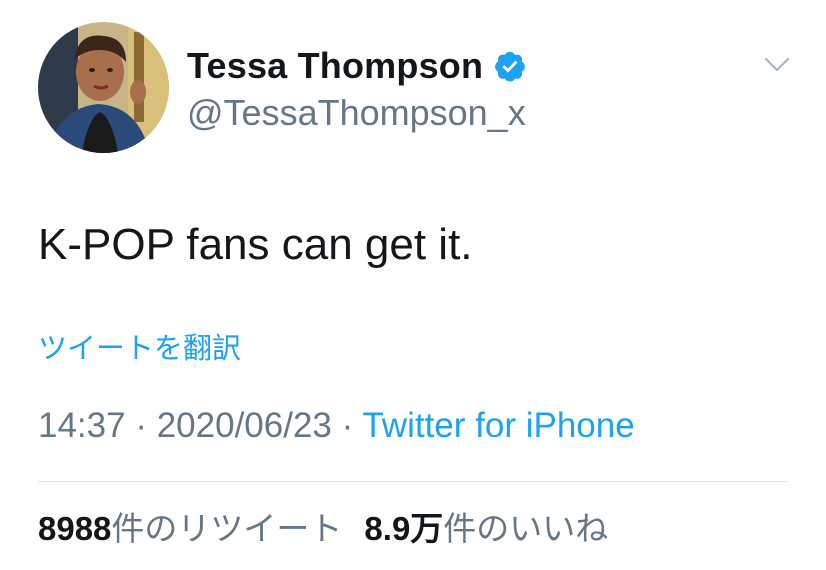 This screenshot has height=570, width=826. Describe the element at coordinates (255, 244) in the screenshot. I see `tweet-text: K-POP fans can get it.` at that location.